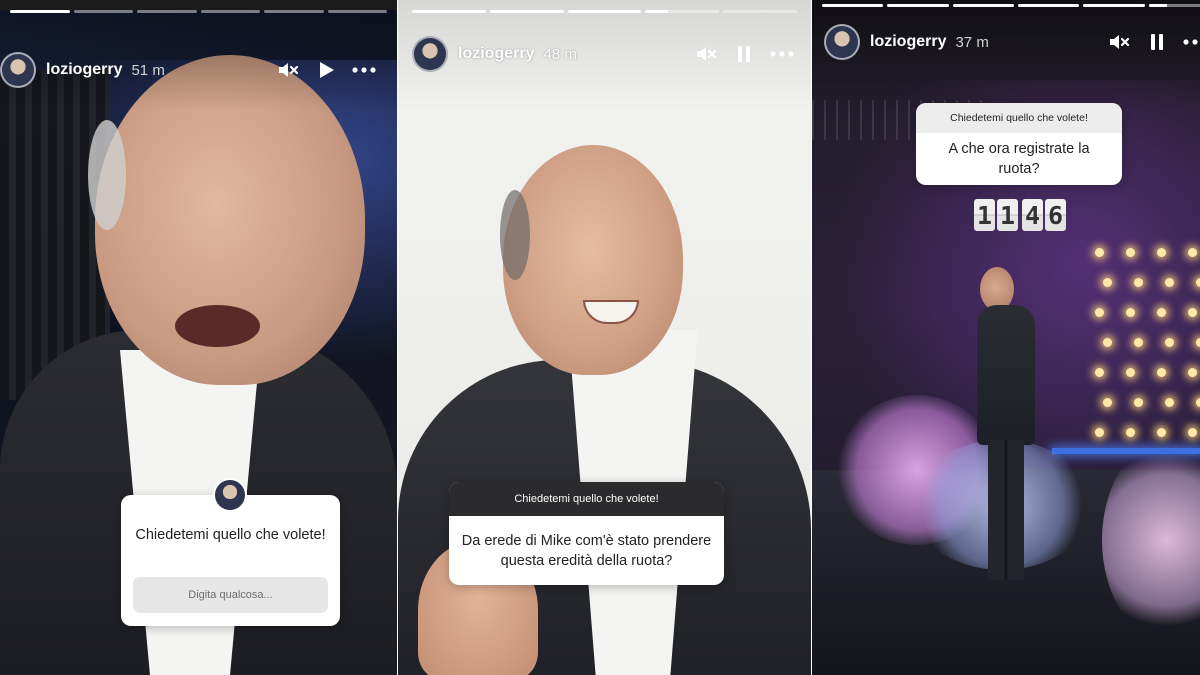 The height and width of the screenshot is (675, 1200). I want to click on post-time: 51 m, so click(148, 70).